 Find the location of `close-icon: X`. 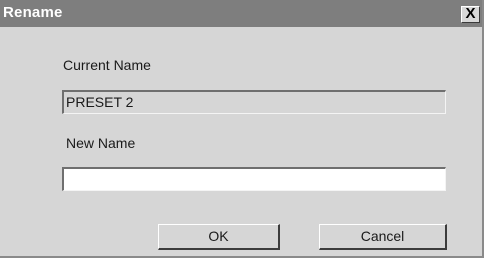

close-icon: X is located at coordinates (470, 13).